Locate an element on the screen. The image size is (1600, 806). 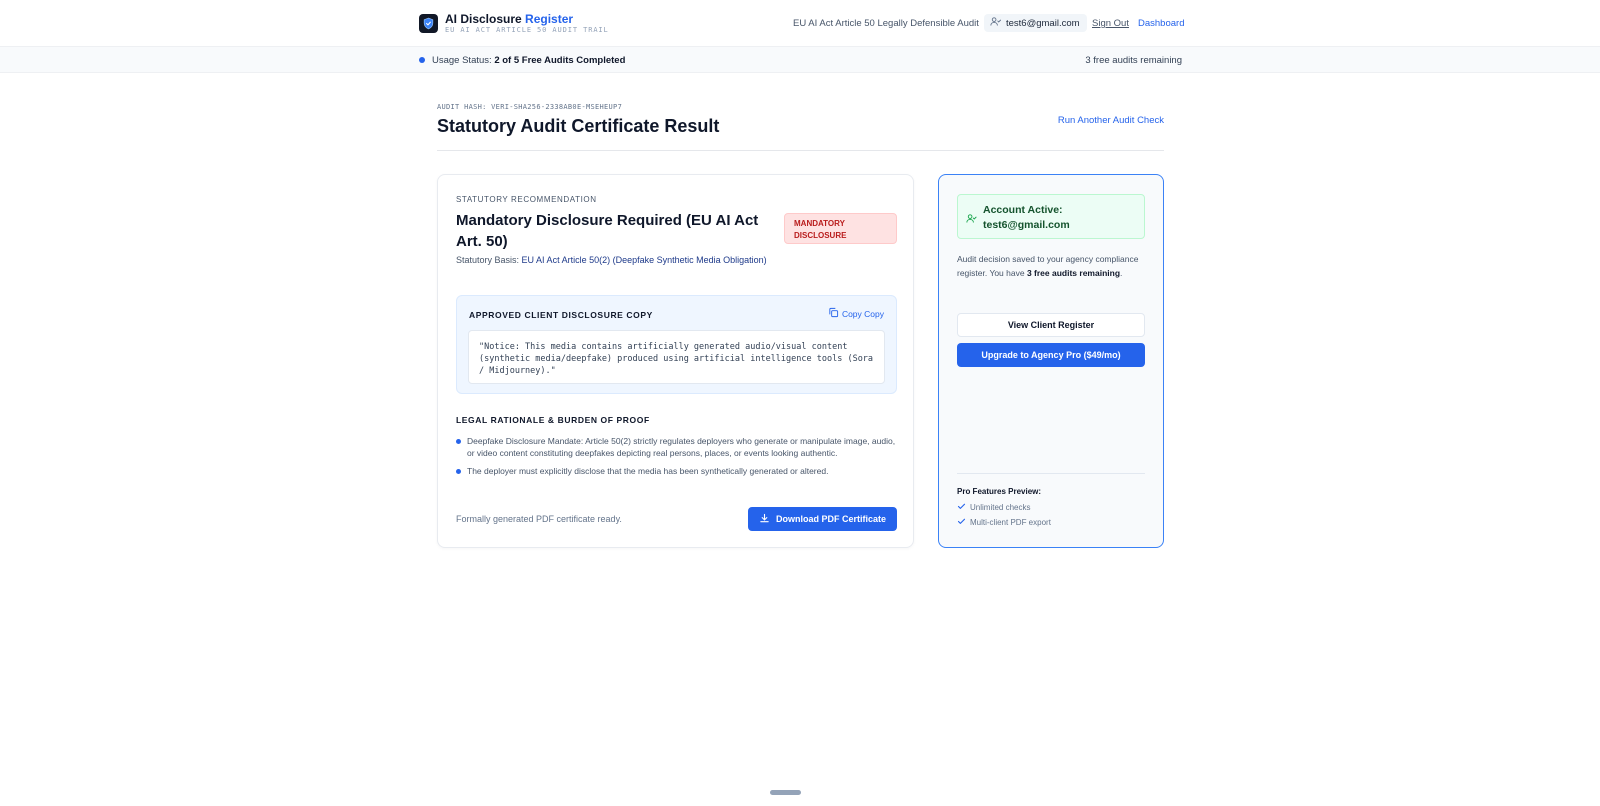
audits-remaining: 3 free audits remaining is located at coordinates (1133, 60).